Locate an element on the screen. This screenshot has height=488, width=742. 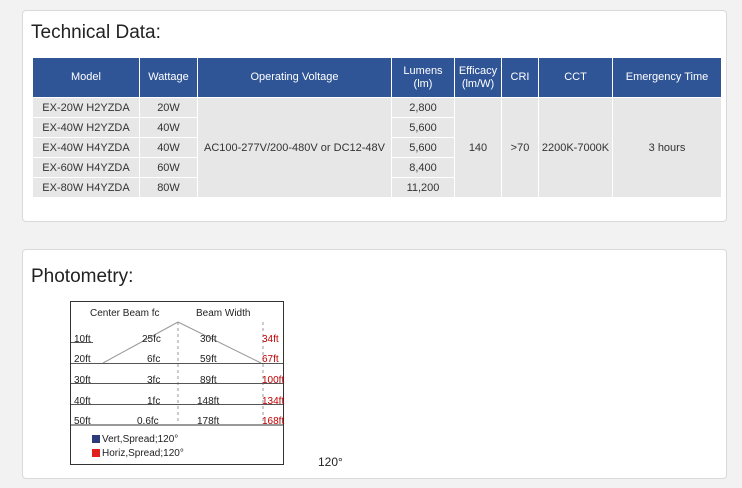
legend-horiz: Horiz,Spread;120° is located at coordinates (138, 453).